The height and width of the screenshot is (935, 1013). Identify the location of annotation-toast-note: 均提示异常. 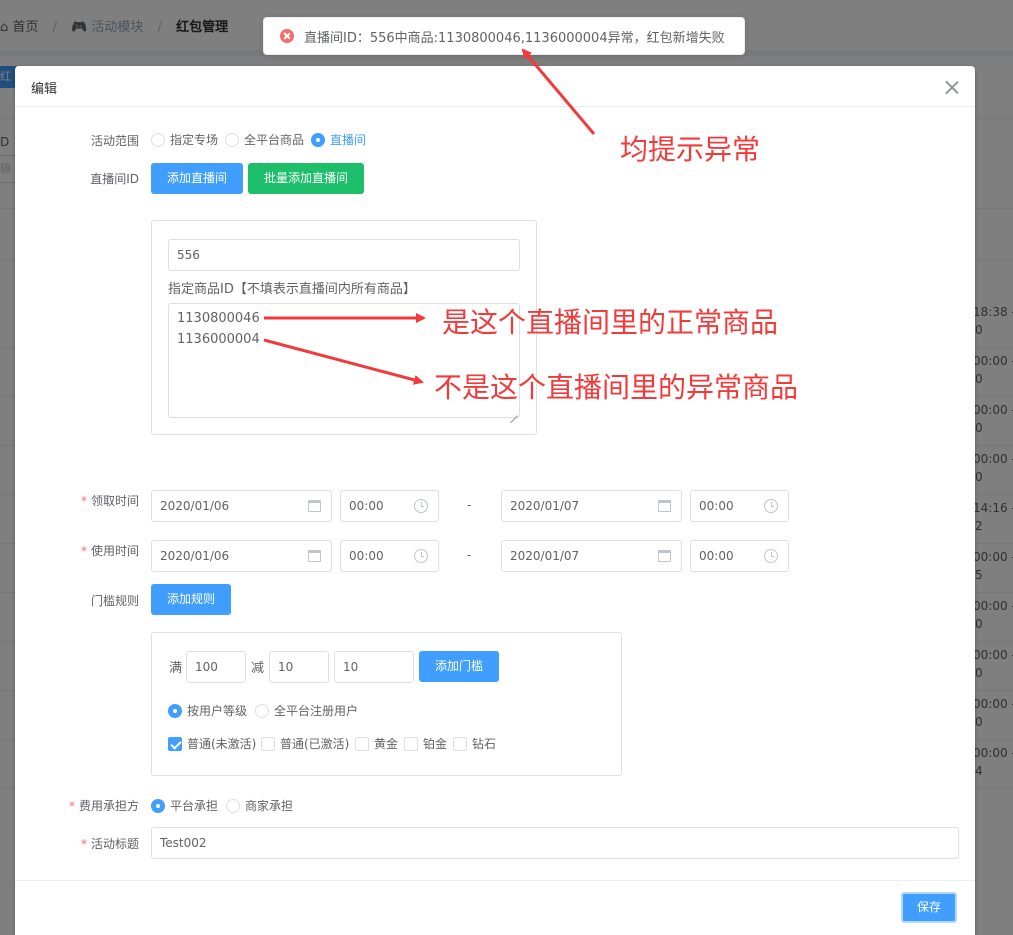
(690, 149).